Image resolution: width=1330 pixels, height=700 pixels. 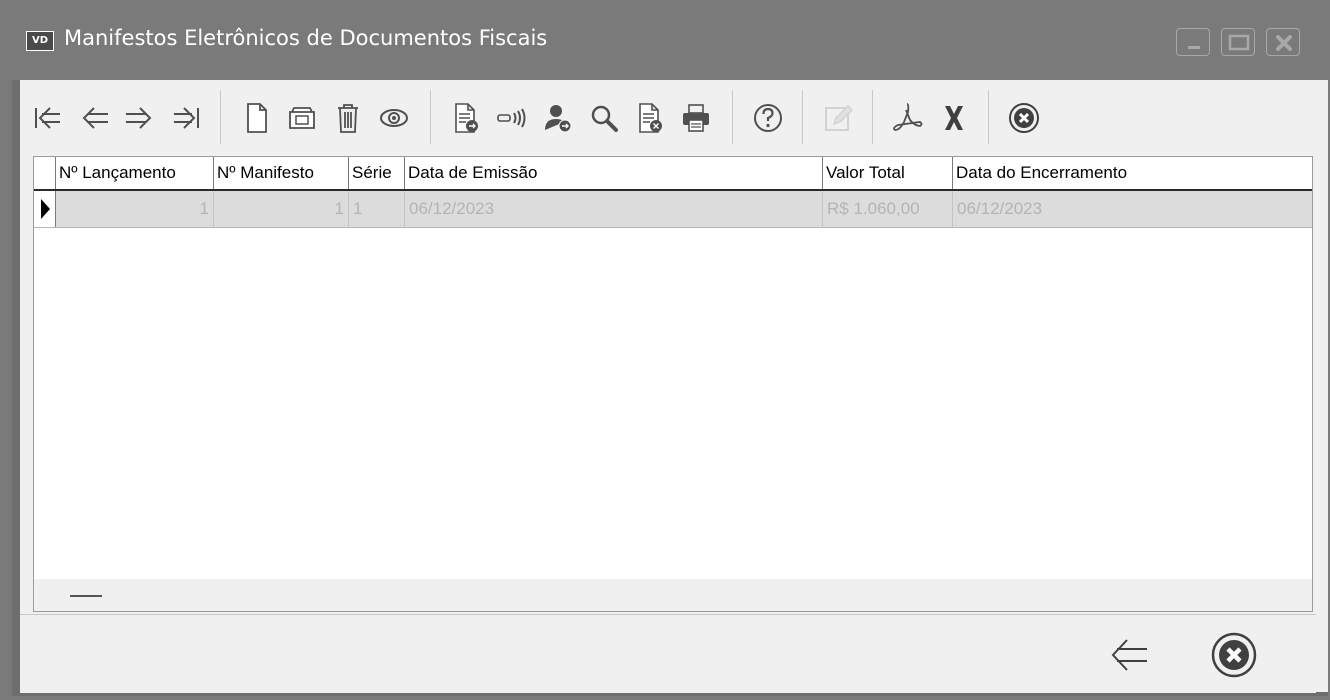 I want to click on app-logo-icon: VD, so click(x=40, y=41).